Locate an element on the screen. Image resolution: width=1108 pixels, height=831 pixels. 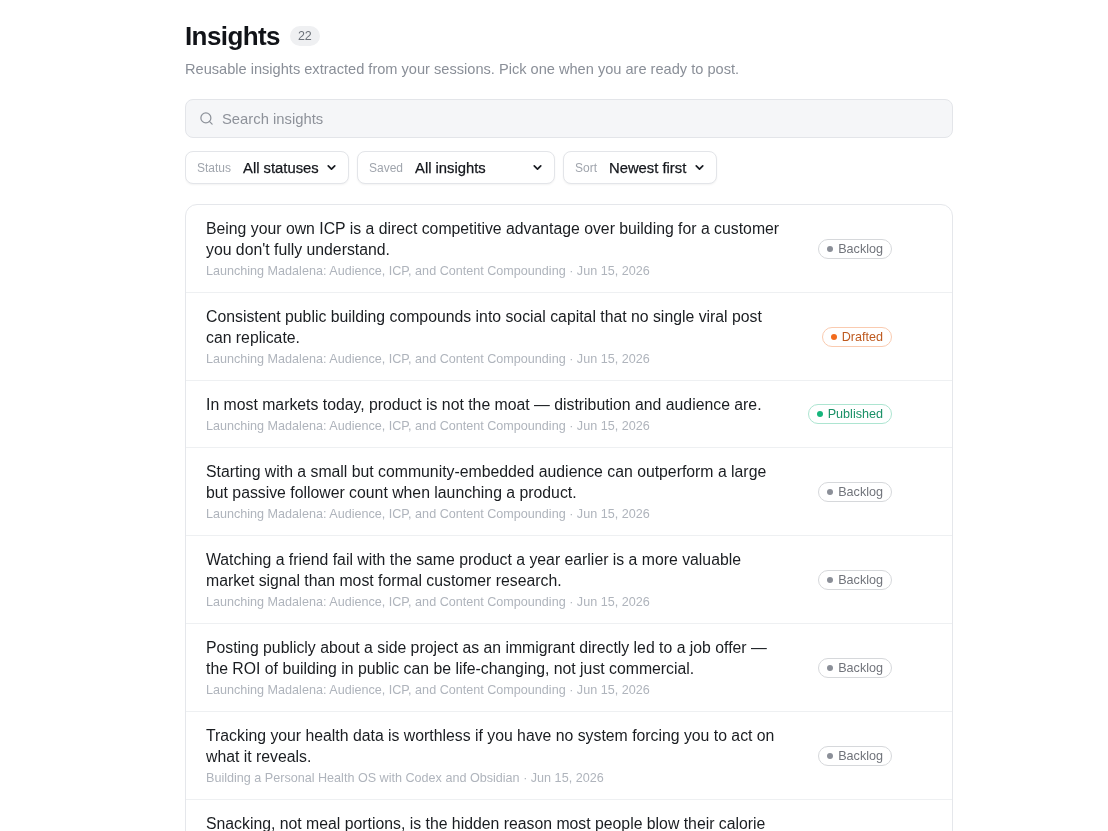
page-title: Insights is located at coordinates (232, 36).